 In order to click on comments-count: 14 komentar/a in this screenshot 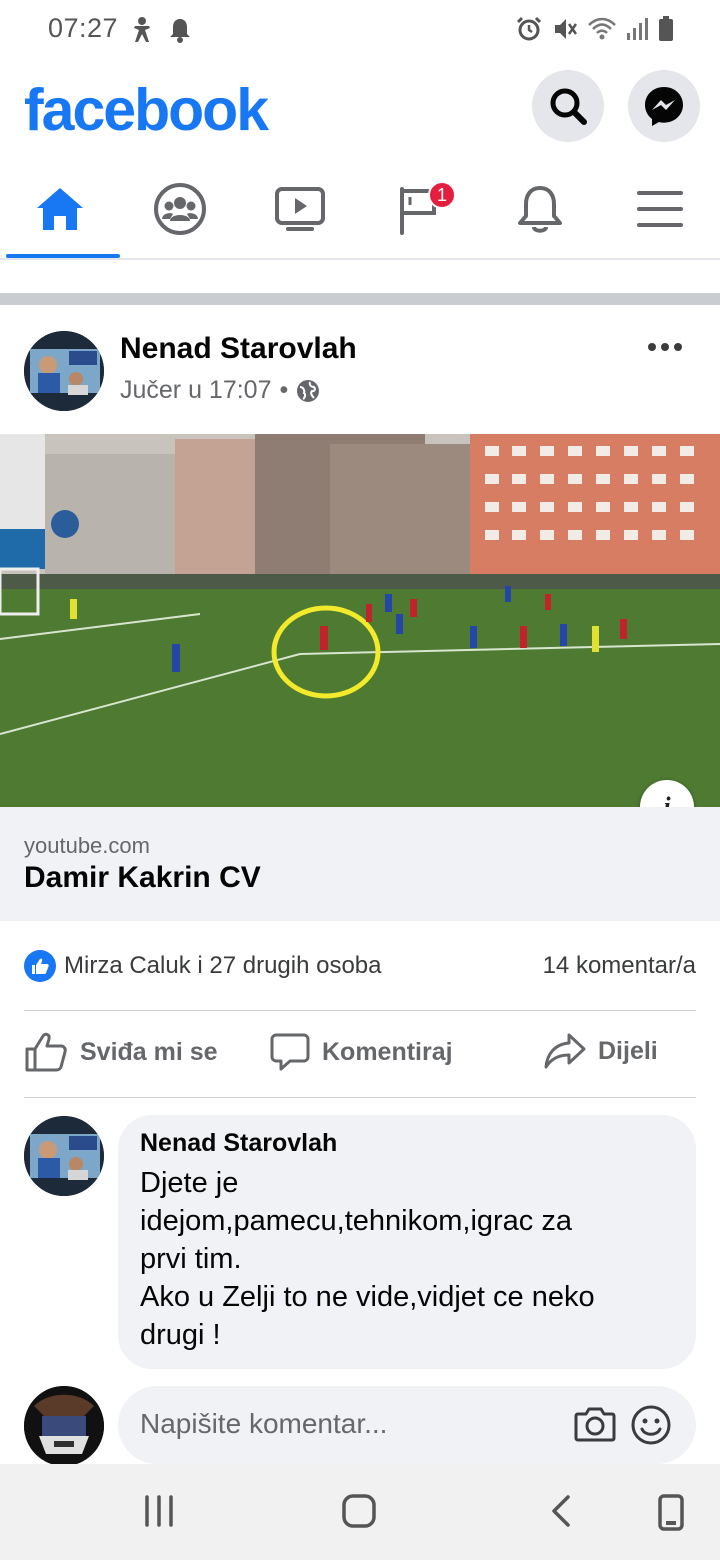, I will do `click(619, 966)`.